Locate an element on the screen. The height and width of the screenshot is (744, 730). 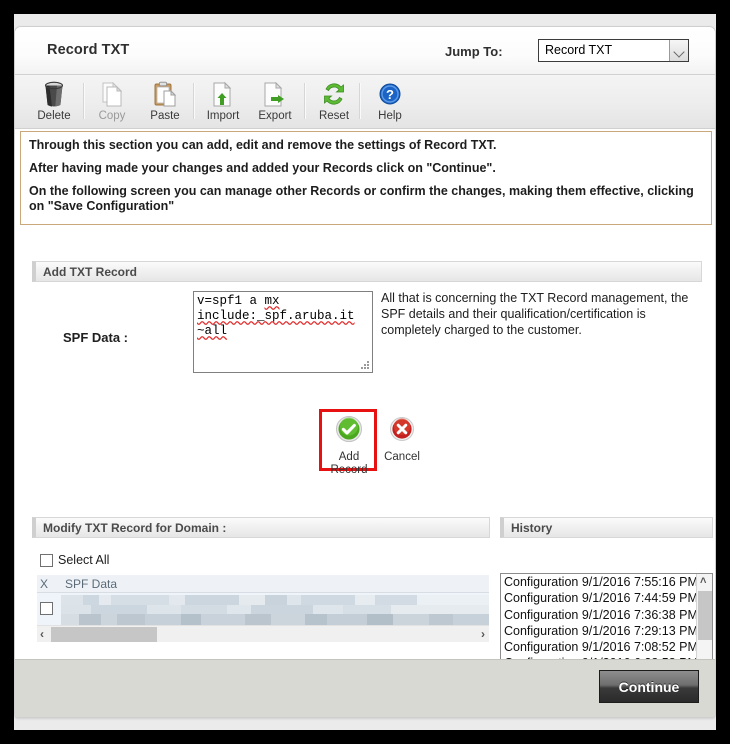
spf-text-part-3: include:_spf.aruba.it is located at coordinates (276, 316).